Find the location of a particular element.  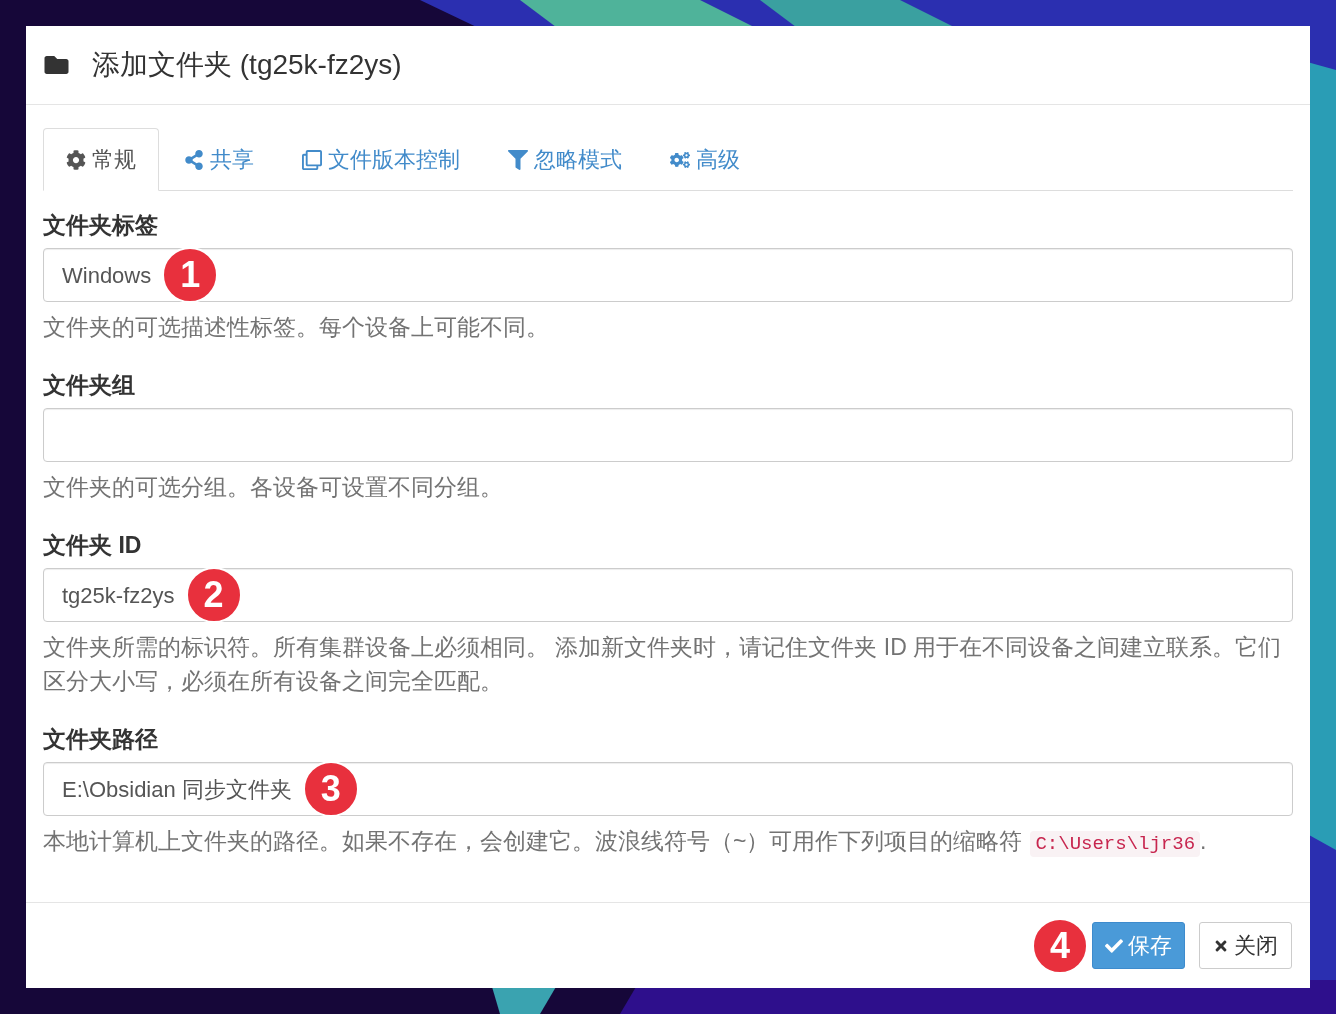

field-label: 文件夹 ID is located at coordinates (93, 545).